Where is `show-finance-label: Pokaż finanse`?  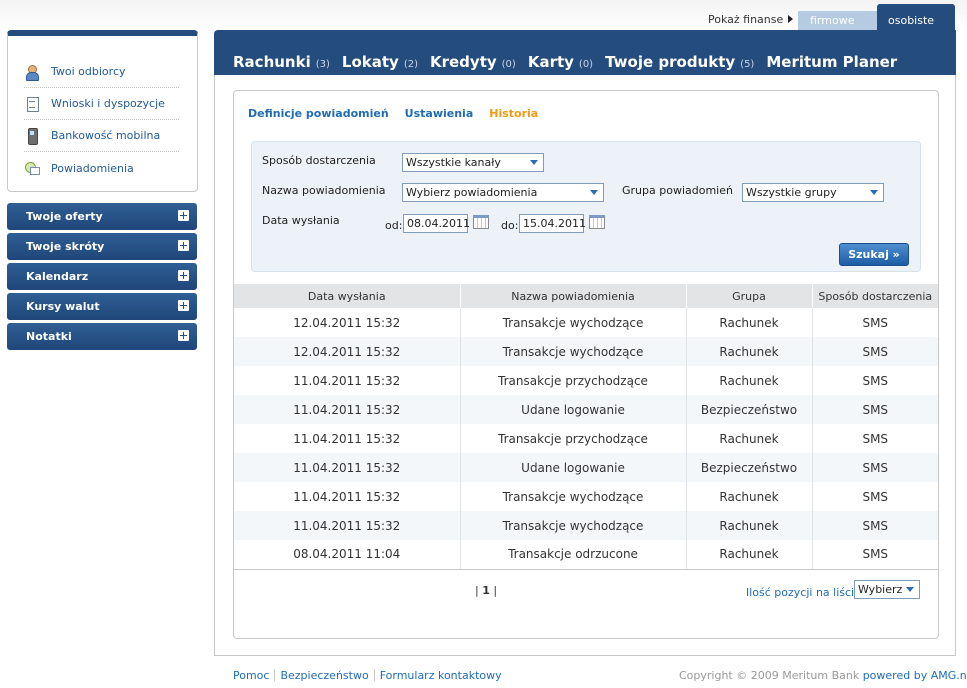 show-finance-label: Pokaż finanse is located at coordinates (746, 19).